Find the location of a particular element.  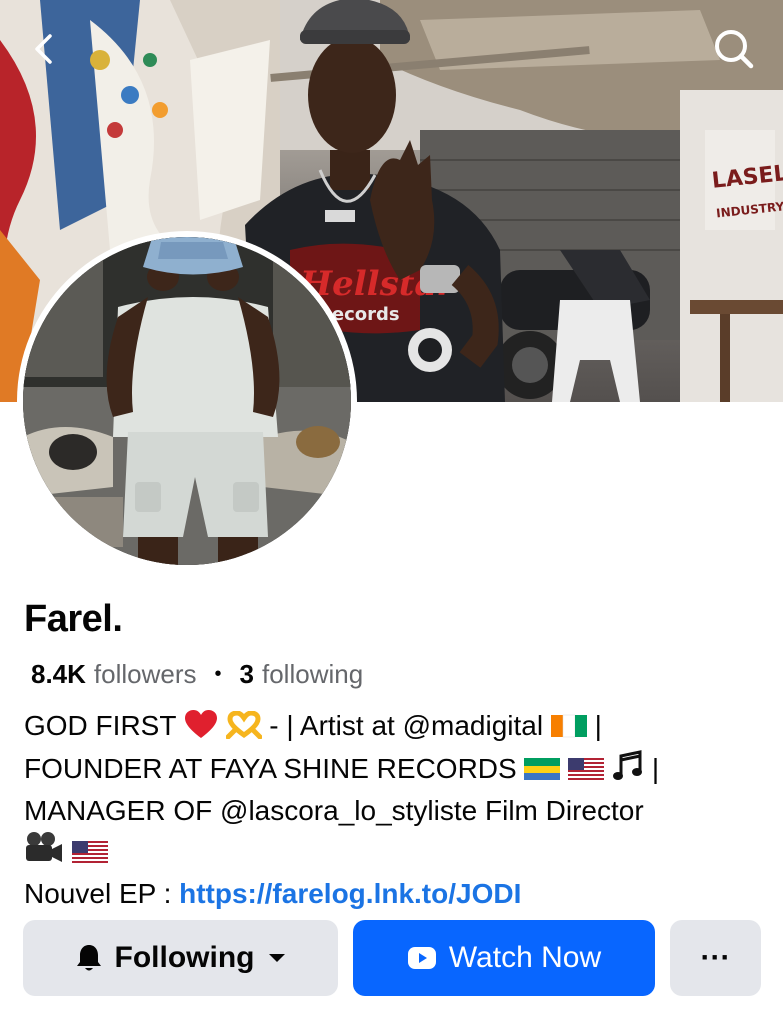

search-button is located at coordinates (734, 49).